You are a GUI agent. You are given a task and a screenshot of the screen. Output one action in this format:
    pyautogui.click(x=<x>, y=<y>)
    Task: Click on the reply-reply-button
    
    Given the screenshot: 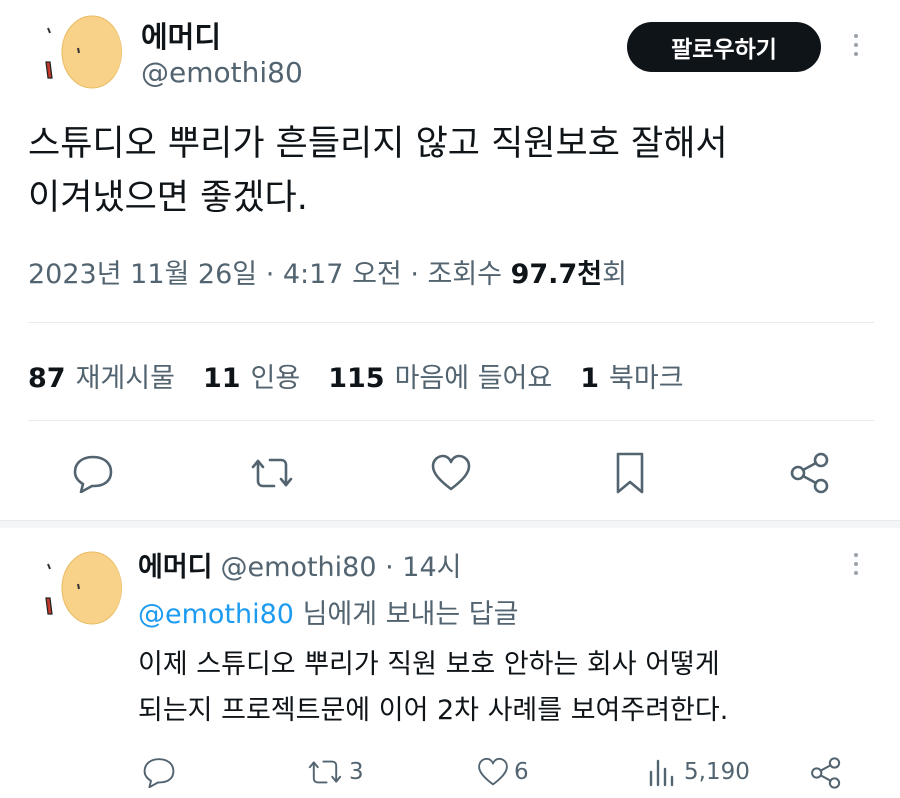 What is the action you would take?
    pyautogui.click(x=161, y=772)
    